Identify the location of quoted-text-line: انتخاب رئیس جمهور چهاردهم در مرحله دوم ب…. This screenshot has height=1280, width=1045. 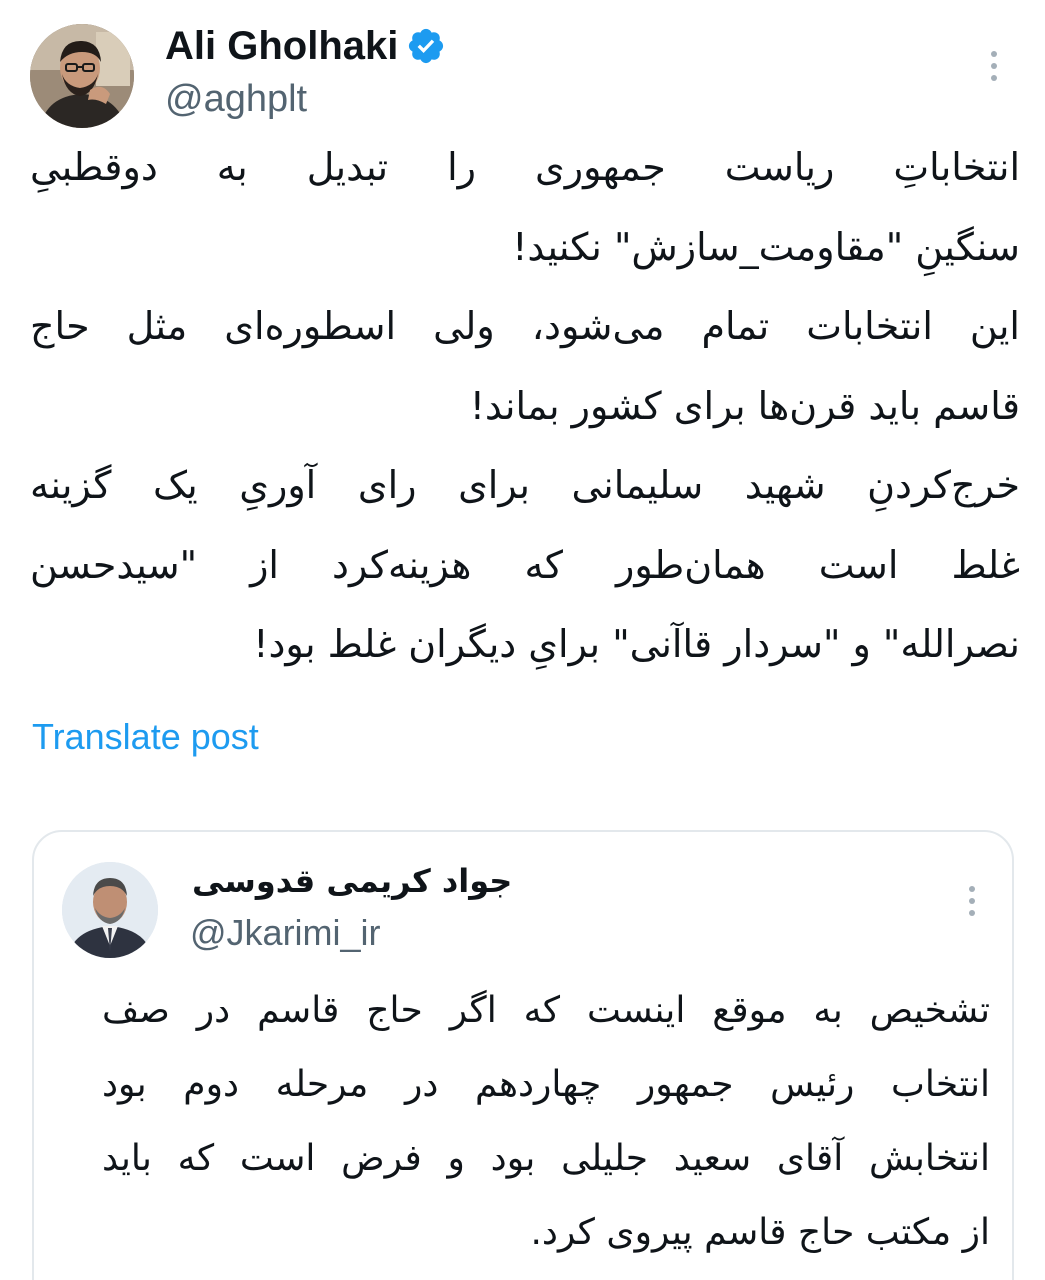
(546, 1084).